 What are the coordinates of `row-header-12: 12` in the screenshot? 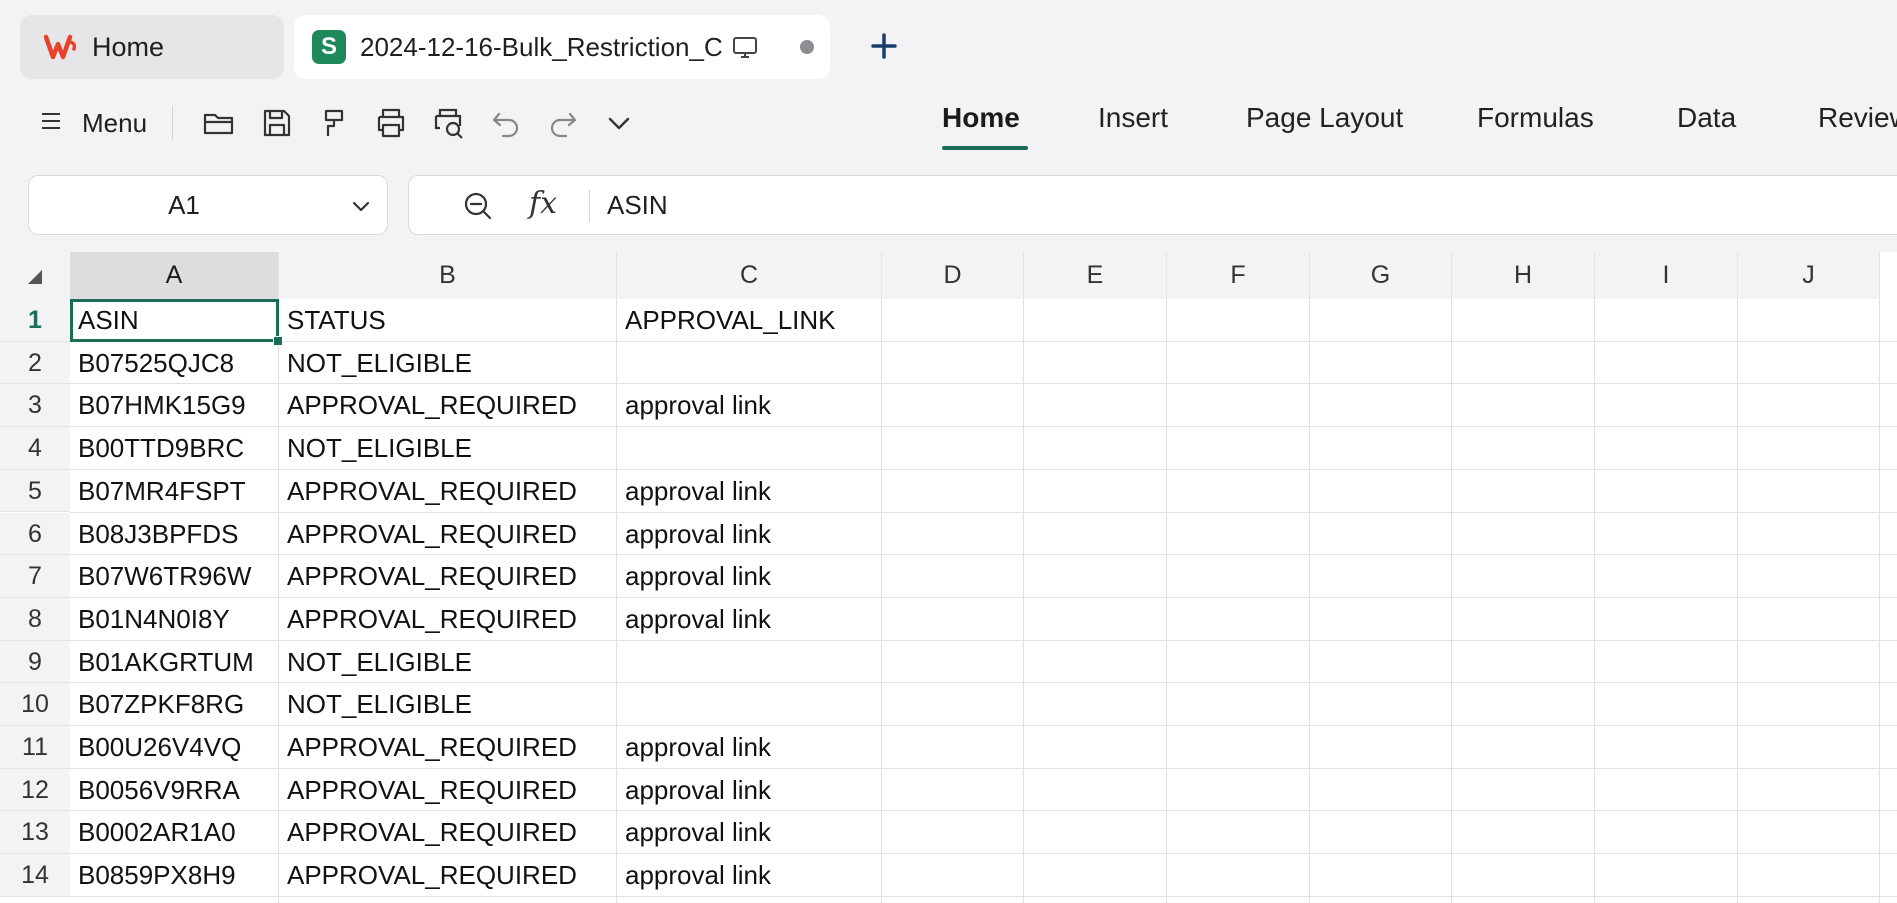 It's located at (35, 790).